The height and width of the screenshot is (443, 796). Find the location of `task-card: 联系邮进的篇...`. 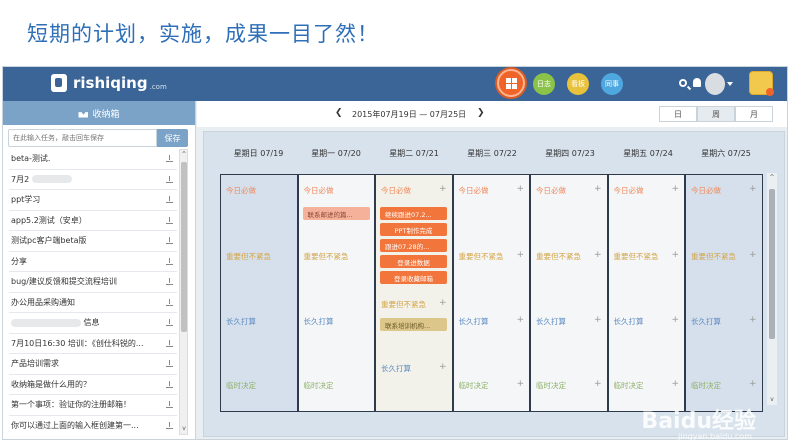

task-card: 联系邮进的篇... is located at coordinates (336, 213).